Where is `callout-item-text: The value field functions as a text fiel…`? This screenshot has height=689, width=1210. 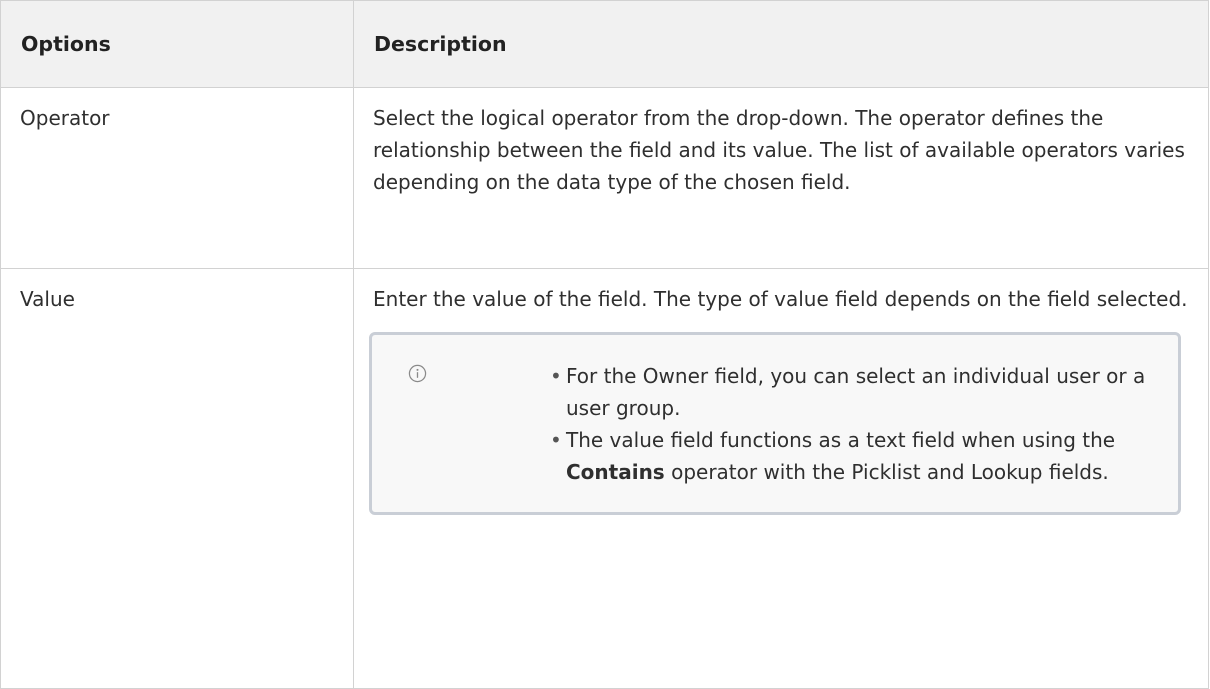 callout-item-text: The value field functions as a text fiel… is located at coordinates (841, 440).